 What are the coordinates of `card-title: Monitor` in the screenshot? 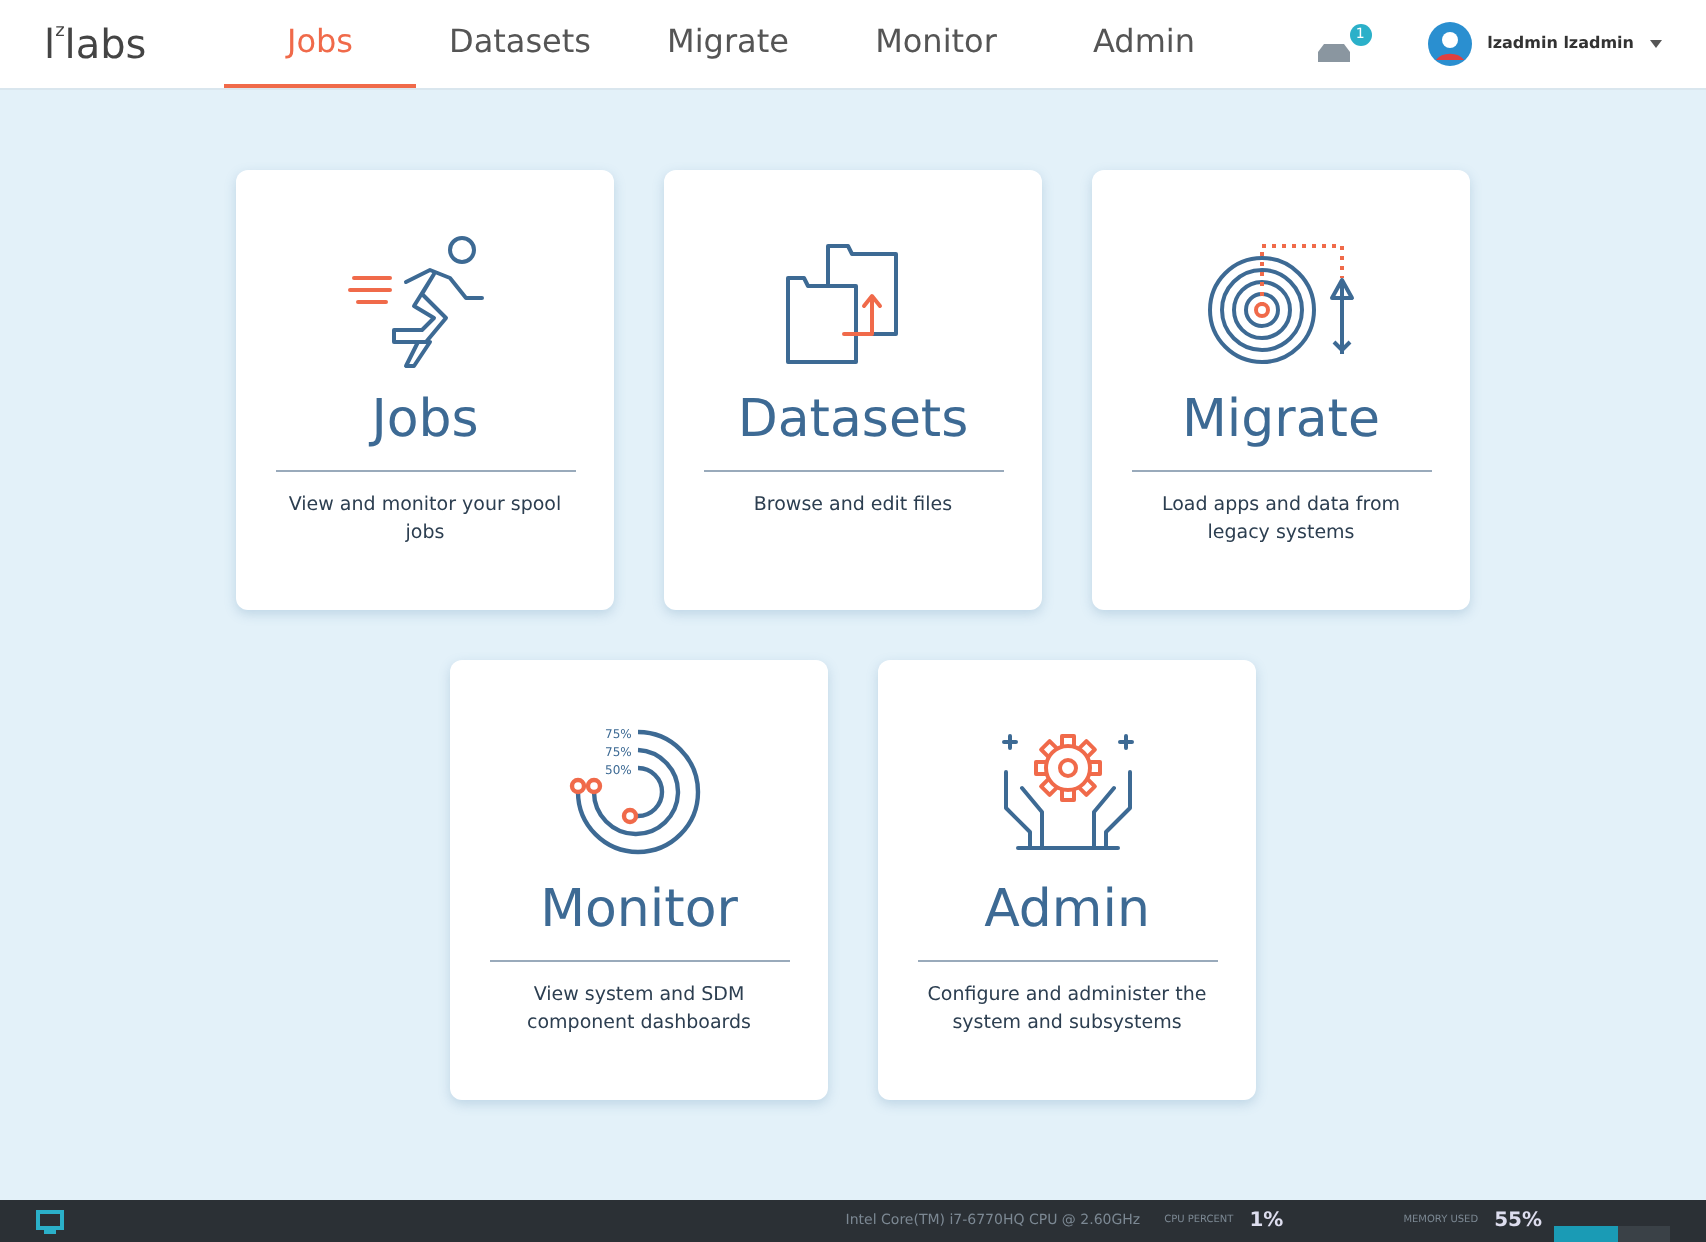 It's located at (639, 910).